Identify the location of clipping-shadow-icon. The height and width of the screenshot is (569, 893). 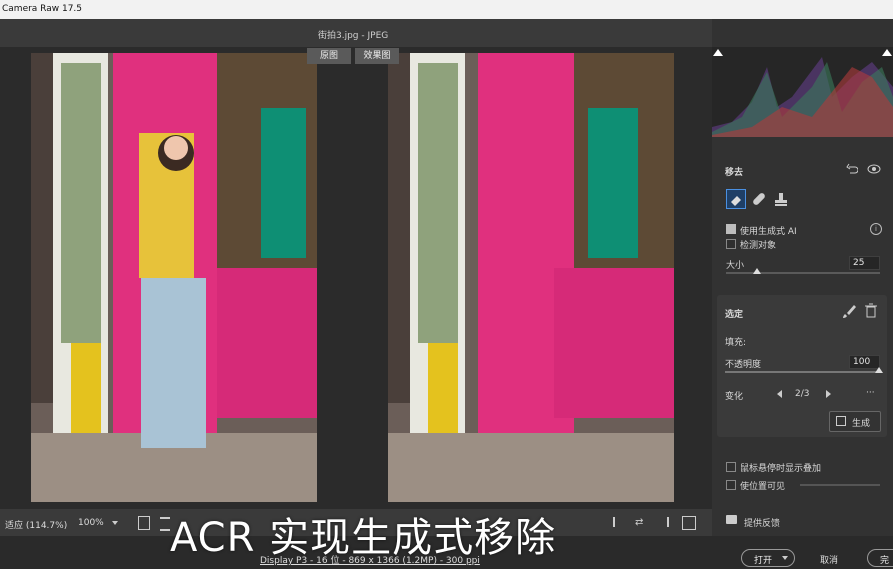
(718, 52).